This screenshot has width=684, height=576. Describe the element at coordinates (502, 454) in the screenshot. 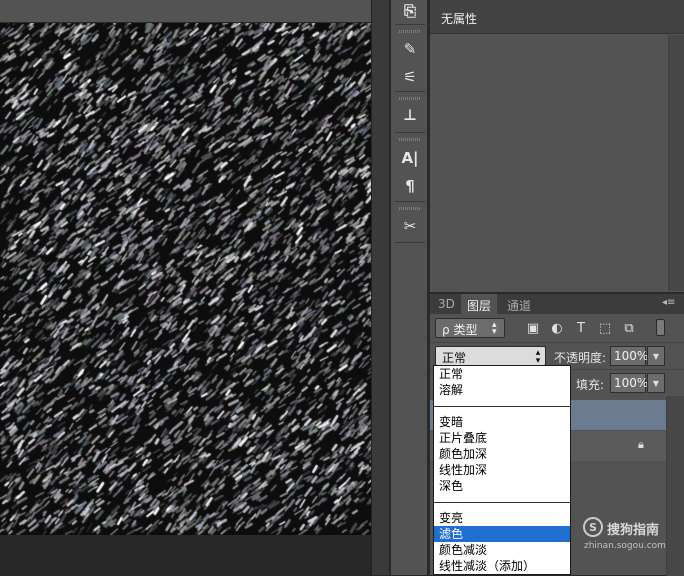

I see `blend-option-color-burn: 颜色加深` at that location.